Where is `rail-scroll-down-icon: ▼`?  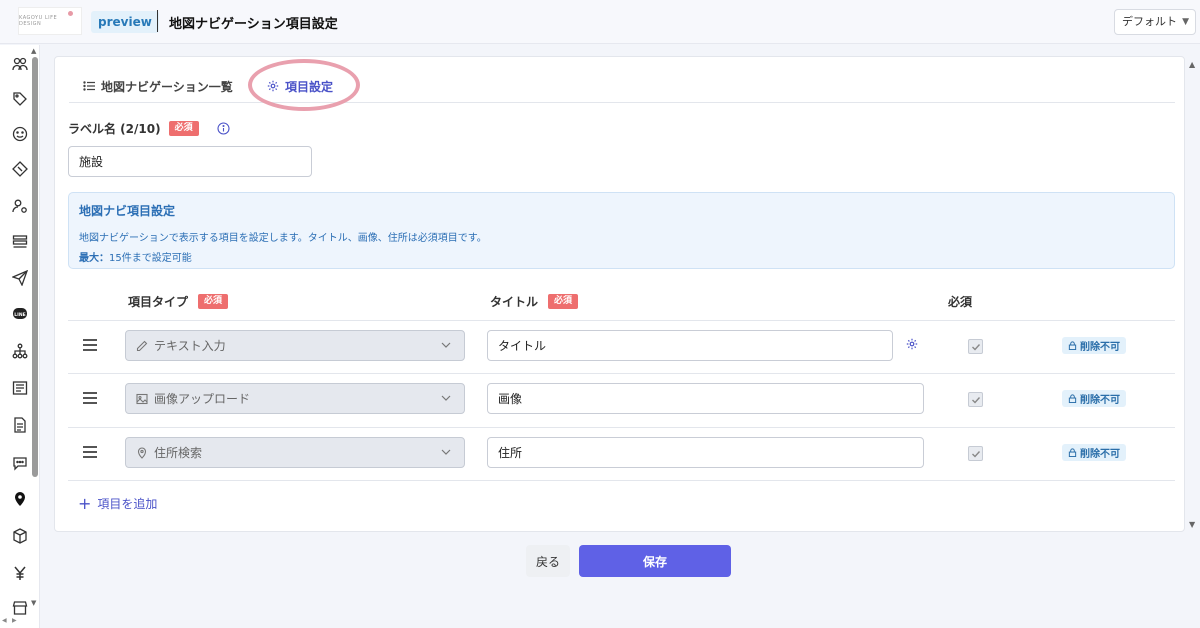
rail-scroll-down-icon: ▼ is located at coordinates (33, 603).